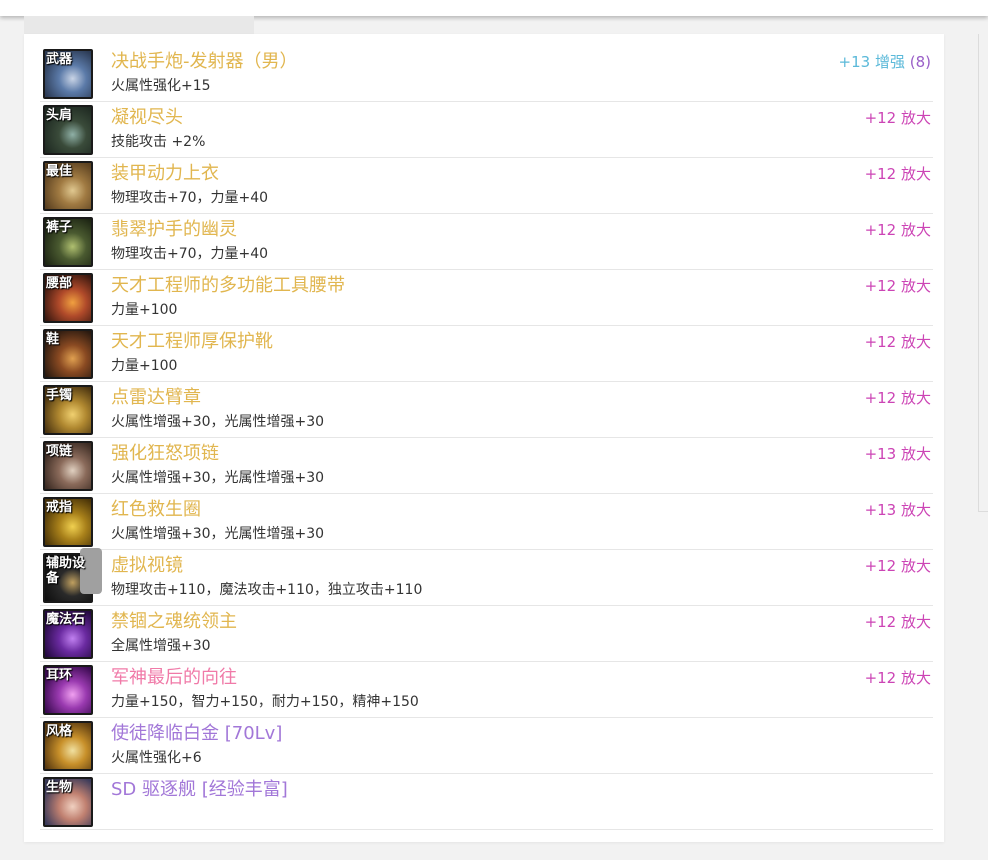 The image size is (988, 860). I want to click on equipment-row: 鞋 天才工程师厚保护靴力量+100 +12 放大, so click(486, 354).